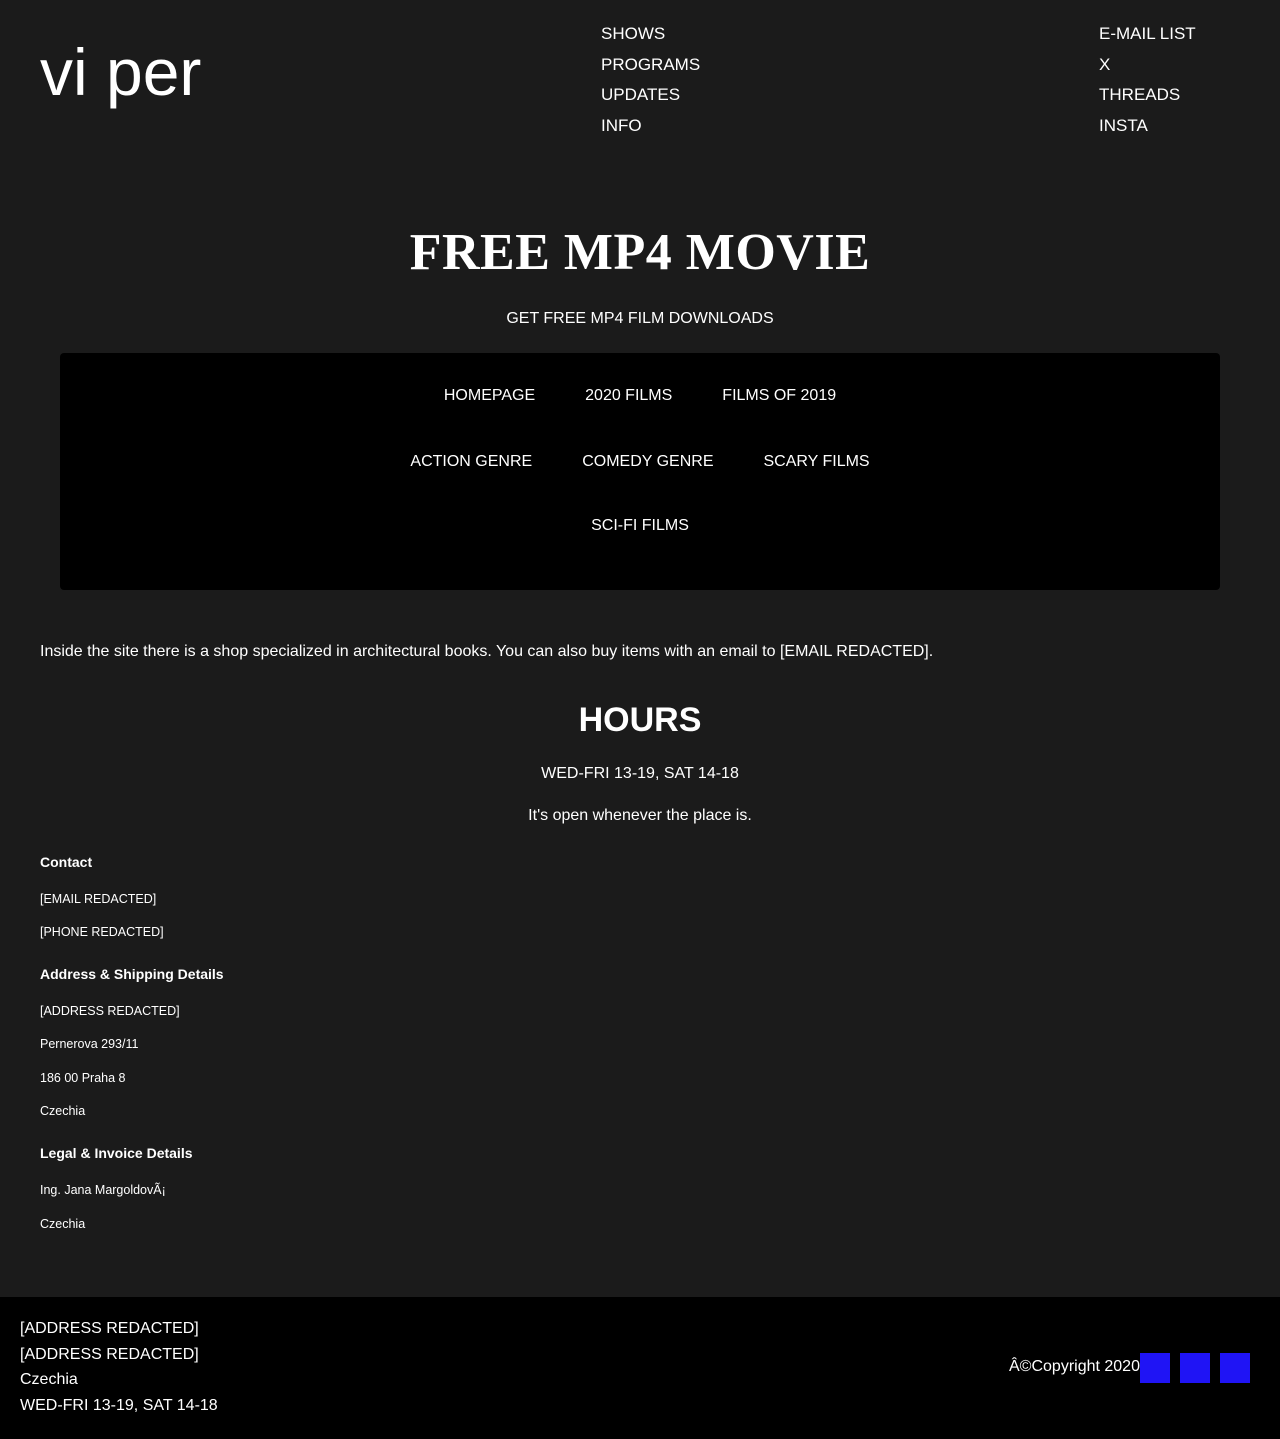 Image resolution: width=1280 pixels, height=1439 pixels. I want to click on address-line: Czechia, so click(63, 1111).